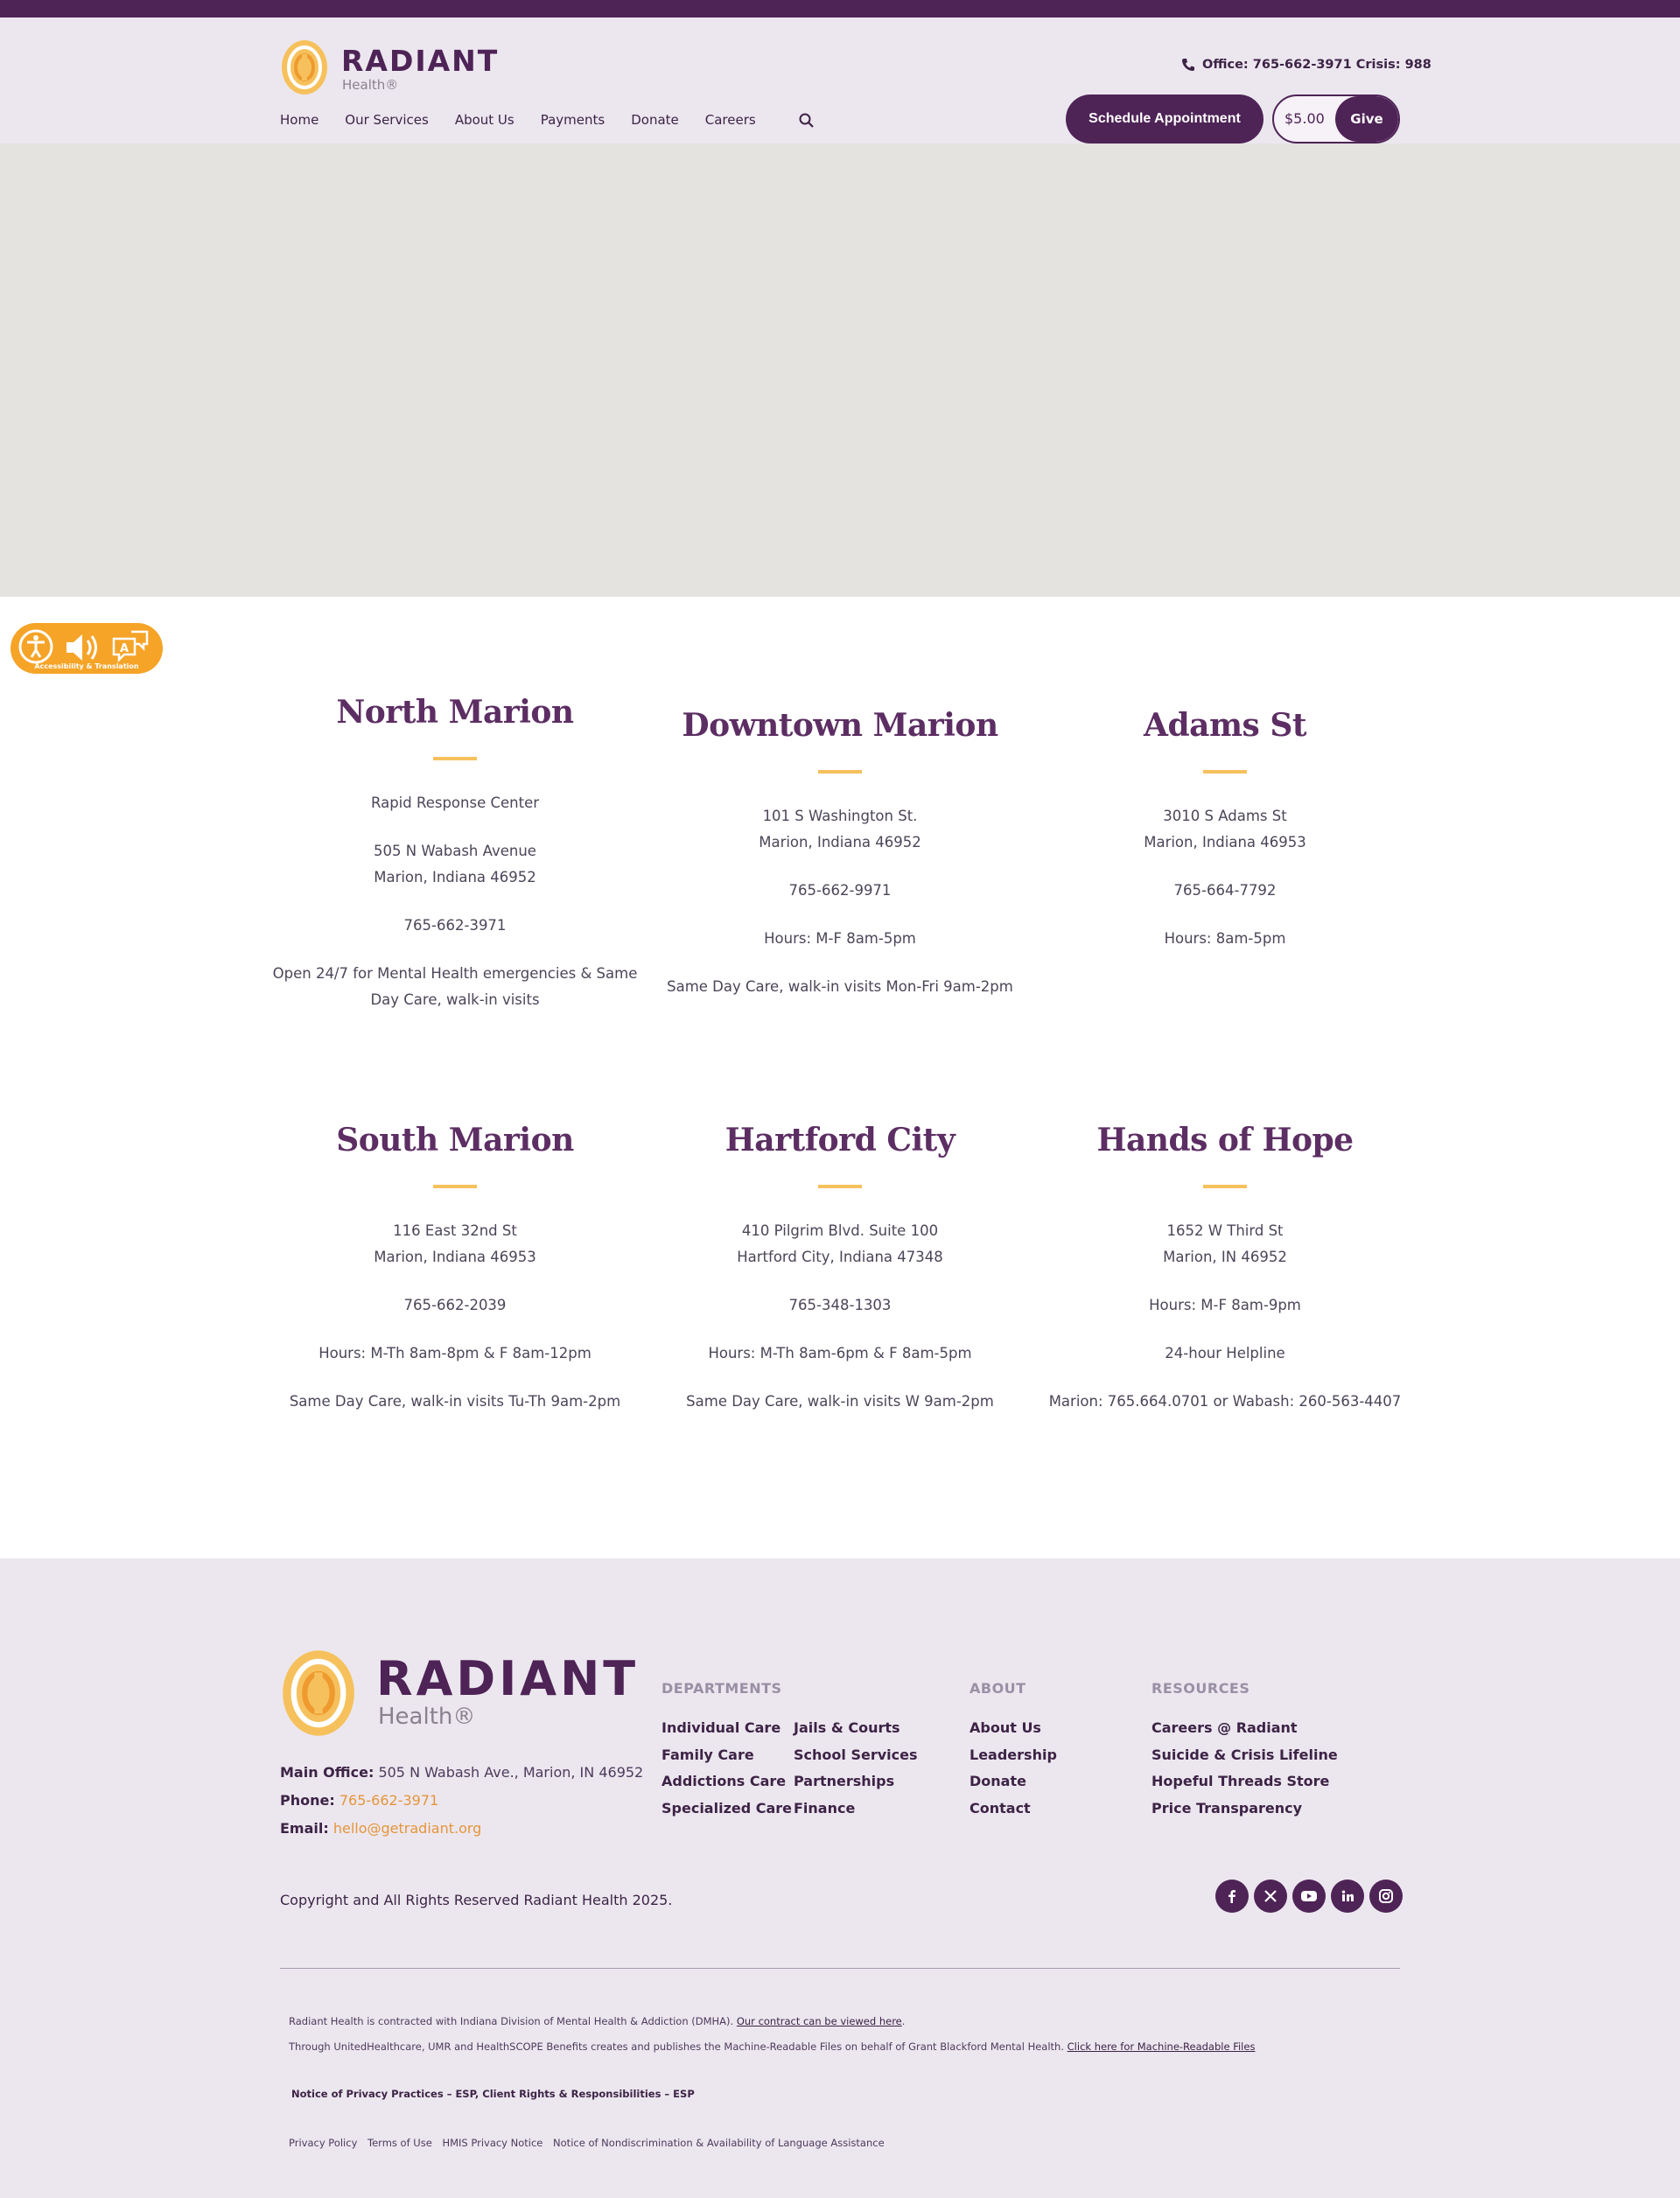 Image resolution: width=1680 pixels, height=2198 pixels. I want to click on accessibility-icon, so click(35, 646).